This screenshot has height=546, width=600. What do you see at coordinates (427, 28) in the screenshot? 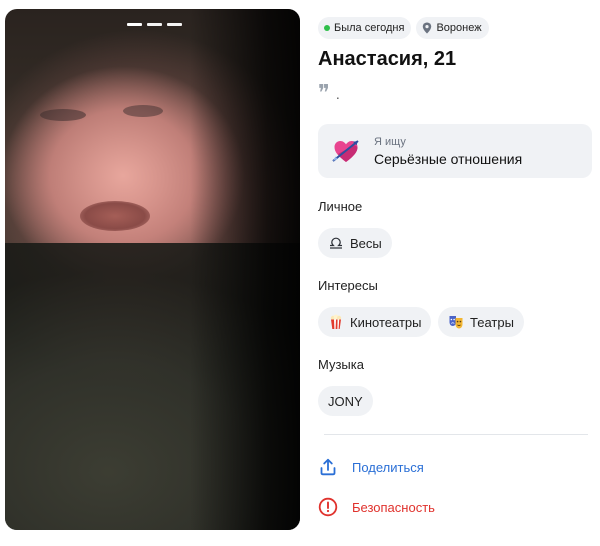
I see `location-pin-icon` at bounding box center [427, 28].